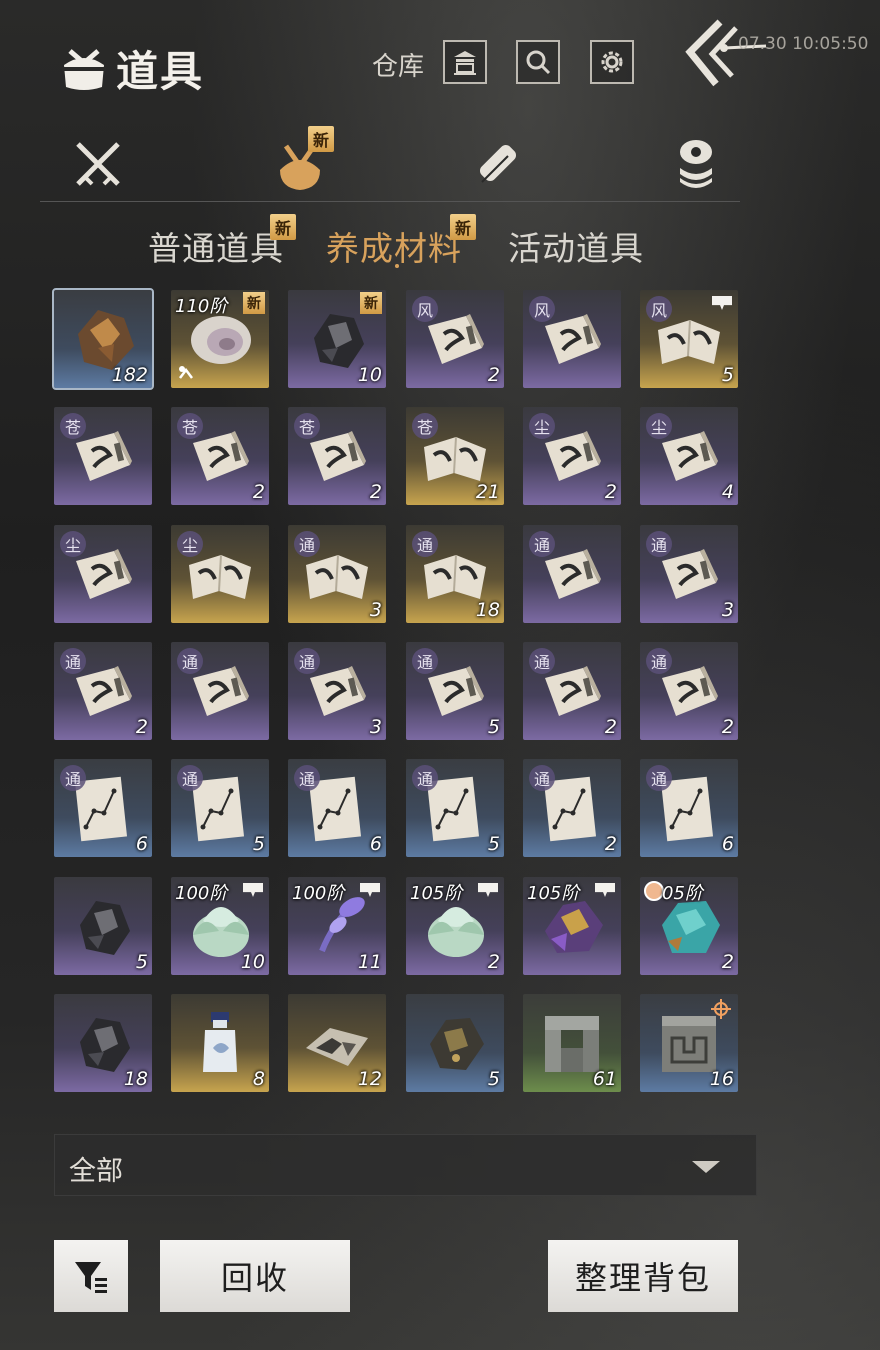 The width and height of the screenshot is (880, 1350). I want to click on item-slot: 05阶 2, so click(689, 926).